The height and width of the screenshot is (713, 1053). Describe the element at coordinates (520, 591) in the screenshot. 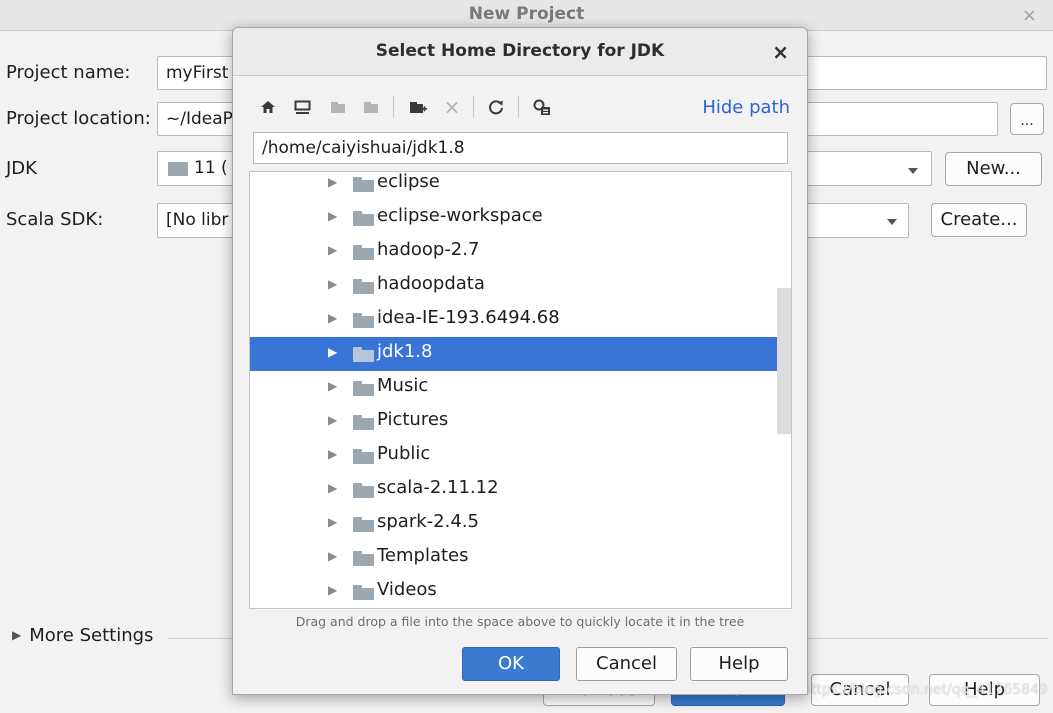

I see `tree-item: ▶ Videos` at that location.